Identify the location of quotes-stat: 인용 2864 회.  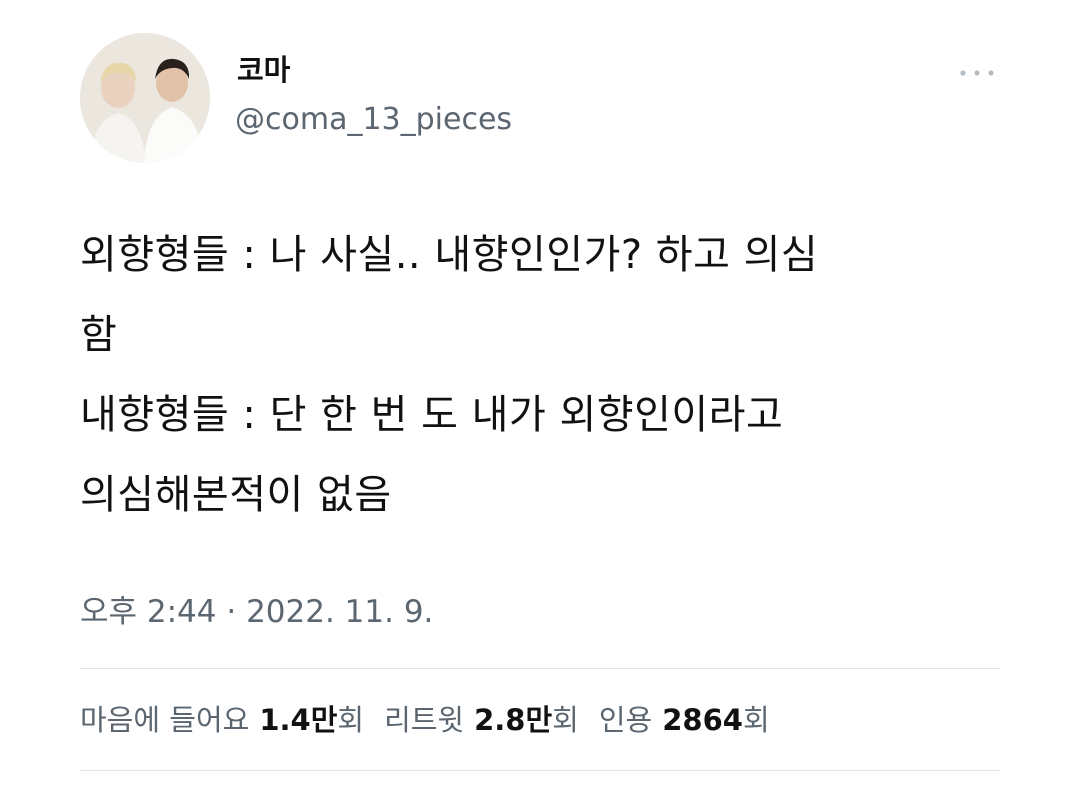
(684, 720).